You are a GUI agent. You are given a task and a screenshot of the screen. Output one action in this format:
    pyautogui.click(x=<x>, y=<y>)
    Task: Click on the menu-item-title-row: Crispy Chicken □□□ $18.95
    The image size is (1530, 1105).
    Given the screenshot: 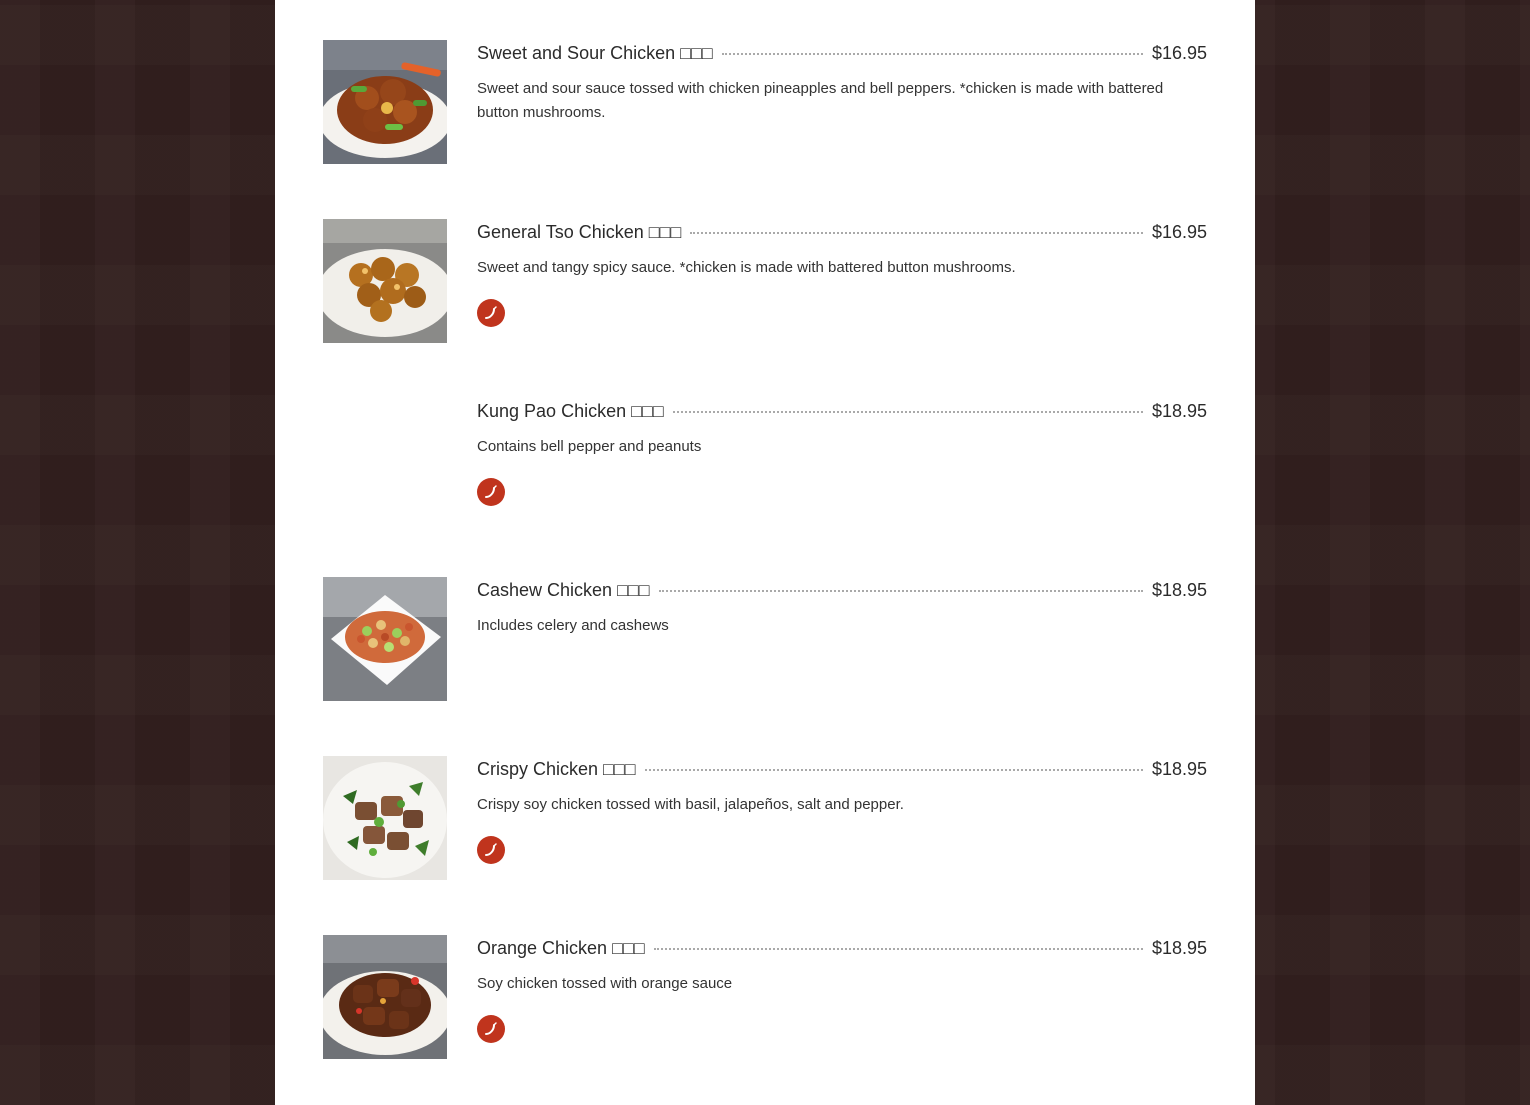 What is the action you would take?
    pyautogui.click(x=842, y=769)
    